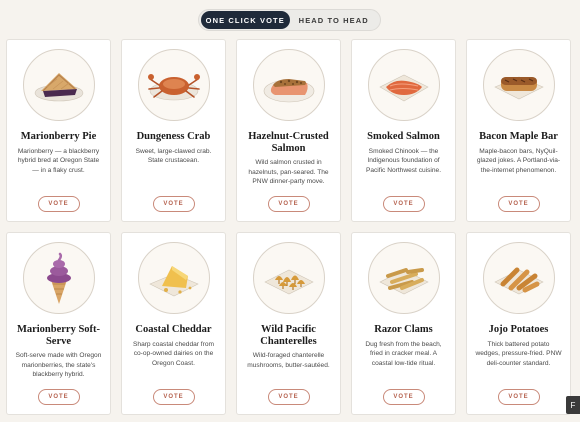 Image resolution: width=580 pixels, height=422 pixels. I want to click on food-name: Smoked Salmon, so click(403, 136).